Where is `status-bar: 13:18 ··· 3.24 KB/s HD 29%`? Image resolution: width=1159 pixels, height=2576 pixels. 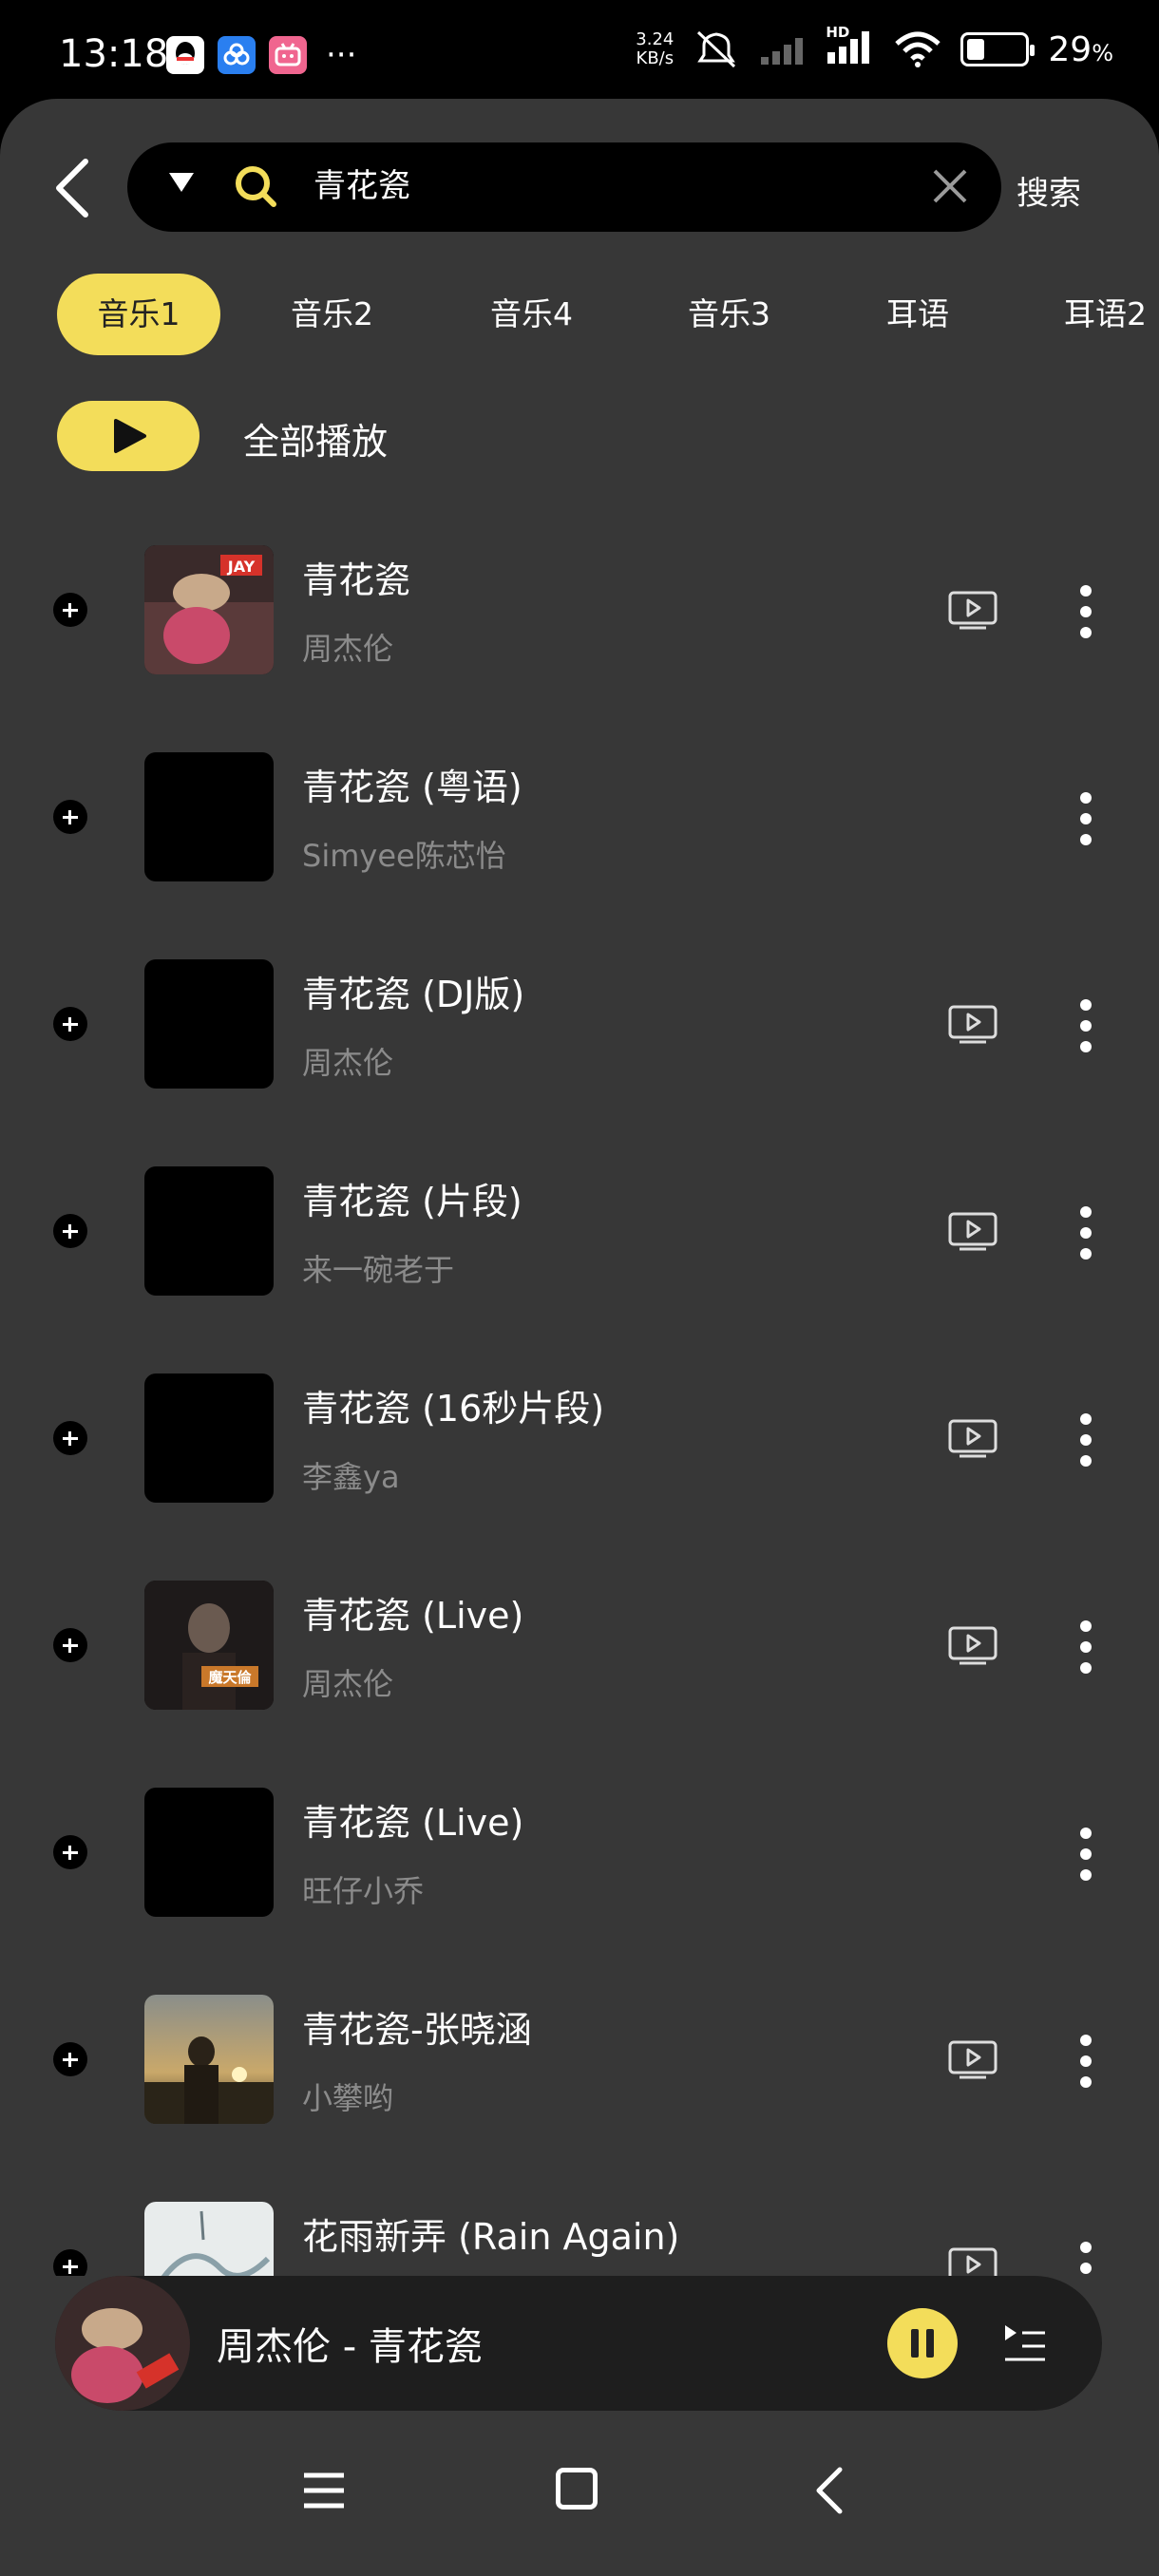
status-bar: 13:18 ··· 3.24 KB/s HD 29% is located at coordinates (579, 52).